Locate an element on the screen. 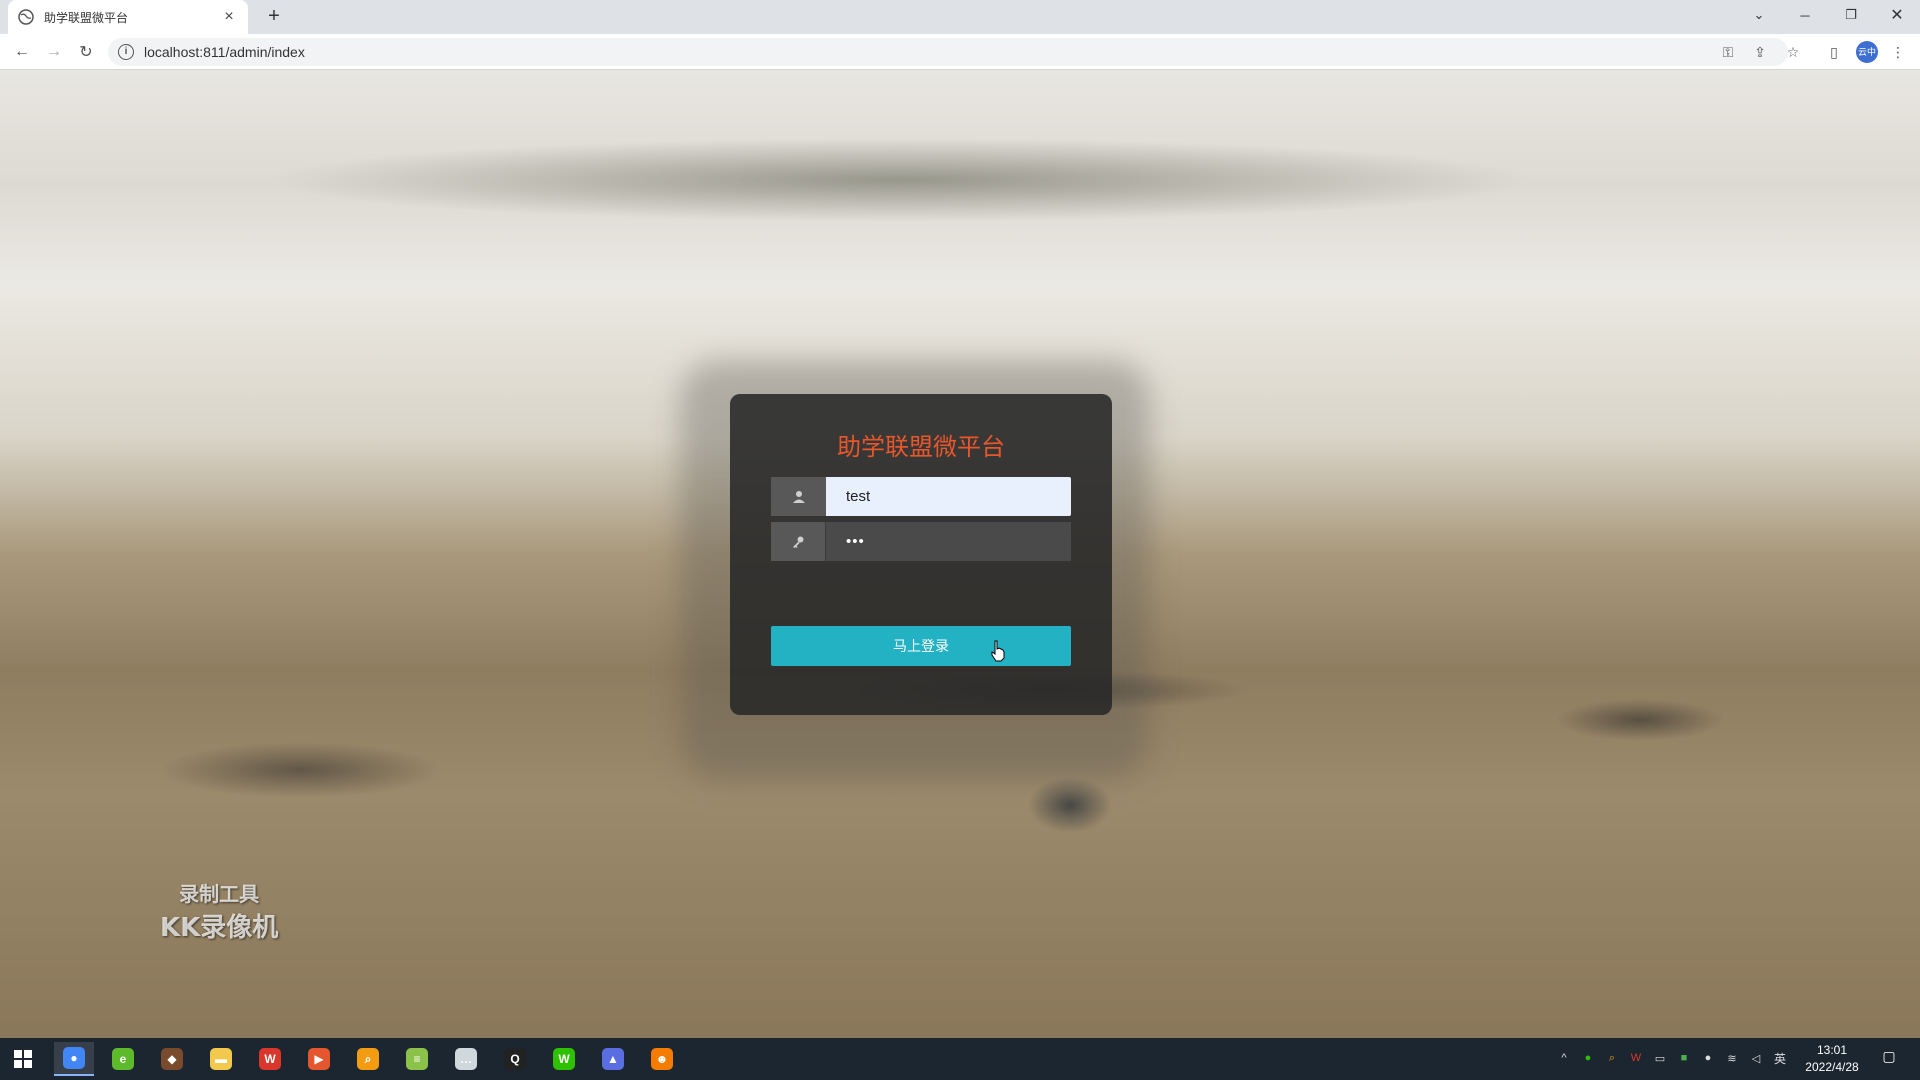  taskbar-app-search-tool: ⌕ is located at coordinates (368, 1059).